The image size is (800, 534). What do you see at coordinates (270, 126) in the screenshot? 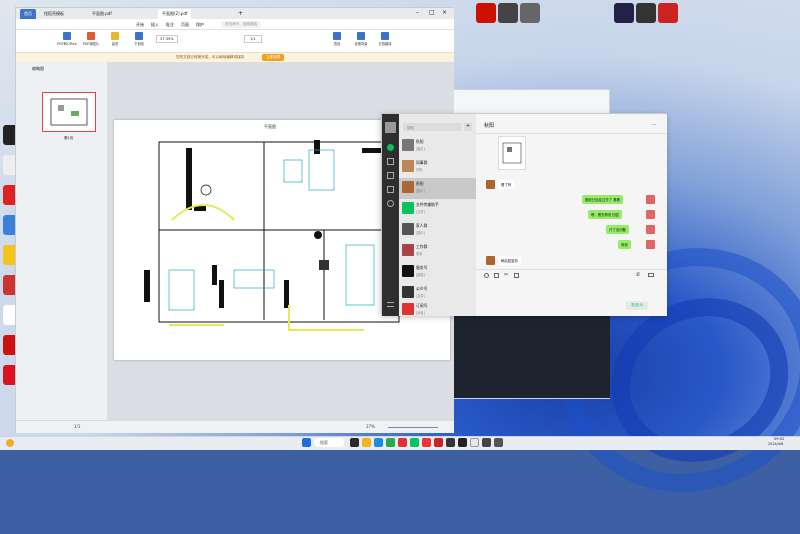
I see `plan-title: 平面图` at bounding box center [270, 126].